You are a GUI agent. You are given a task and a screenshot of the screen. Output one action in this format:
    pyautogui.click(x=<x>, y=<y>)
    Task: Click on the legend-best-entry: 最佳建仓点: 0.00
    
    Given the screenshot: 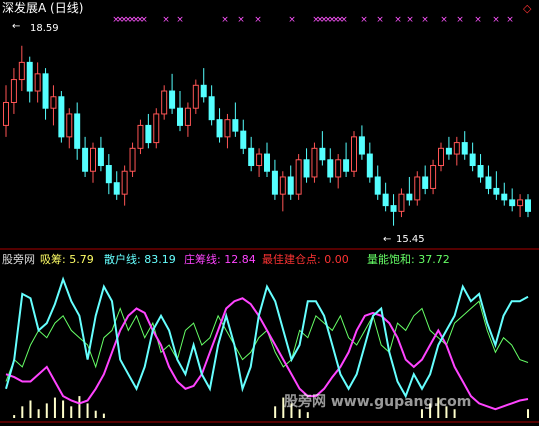 What is the action you would take?
    pyautogui.click(x=305, y=259)
    